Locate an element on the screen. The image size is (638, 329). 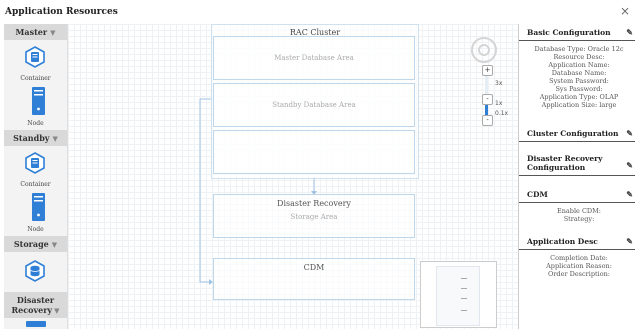
field-database-type: Database Type: Oracle 12c is located at coordinates (579, 49).